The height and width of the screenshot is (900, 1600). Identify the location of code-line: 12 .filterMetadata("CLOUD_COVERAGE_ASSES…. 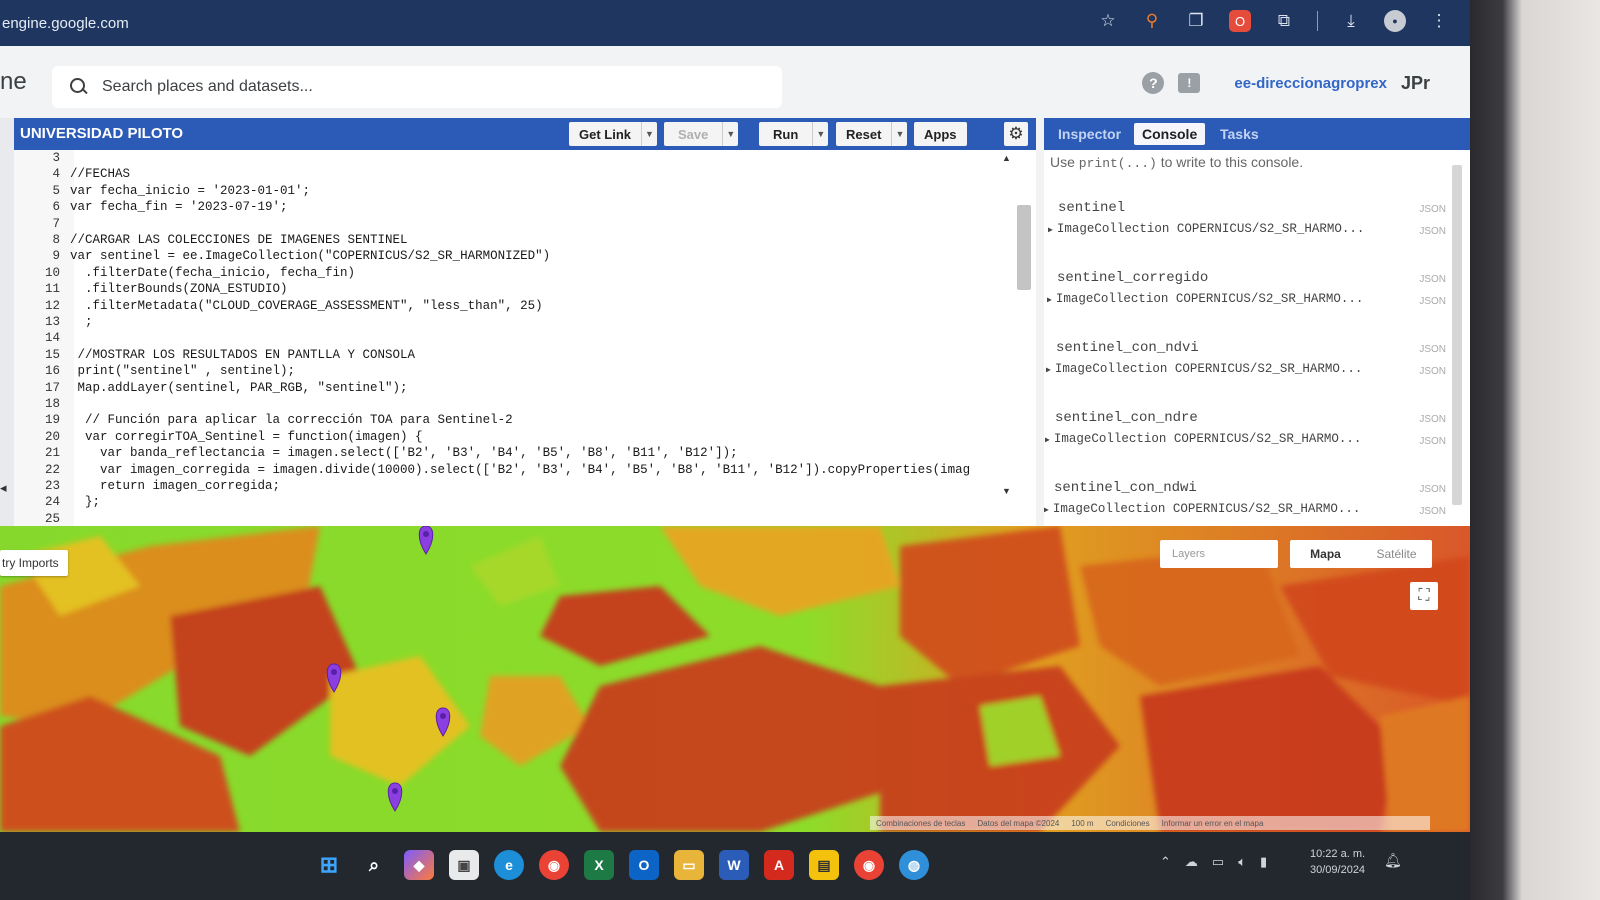
(514, 306).